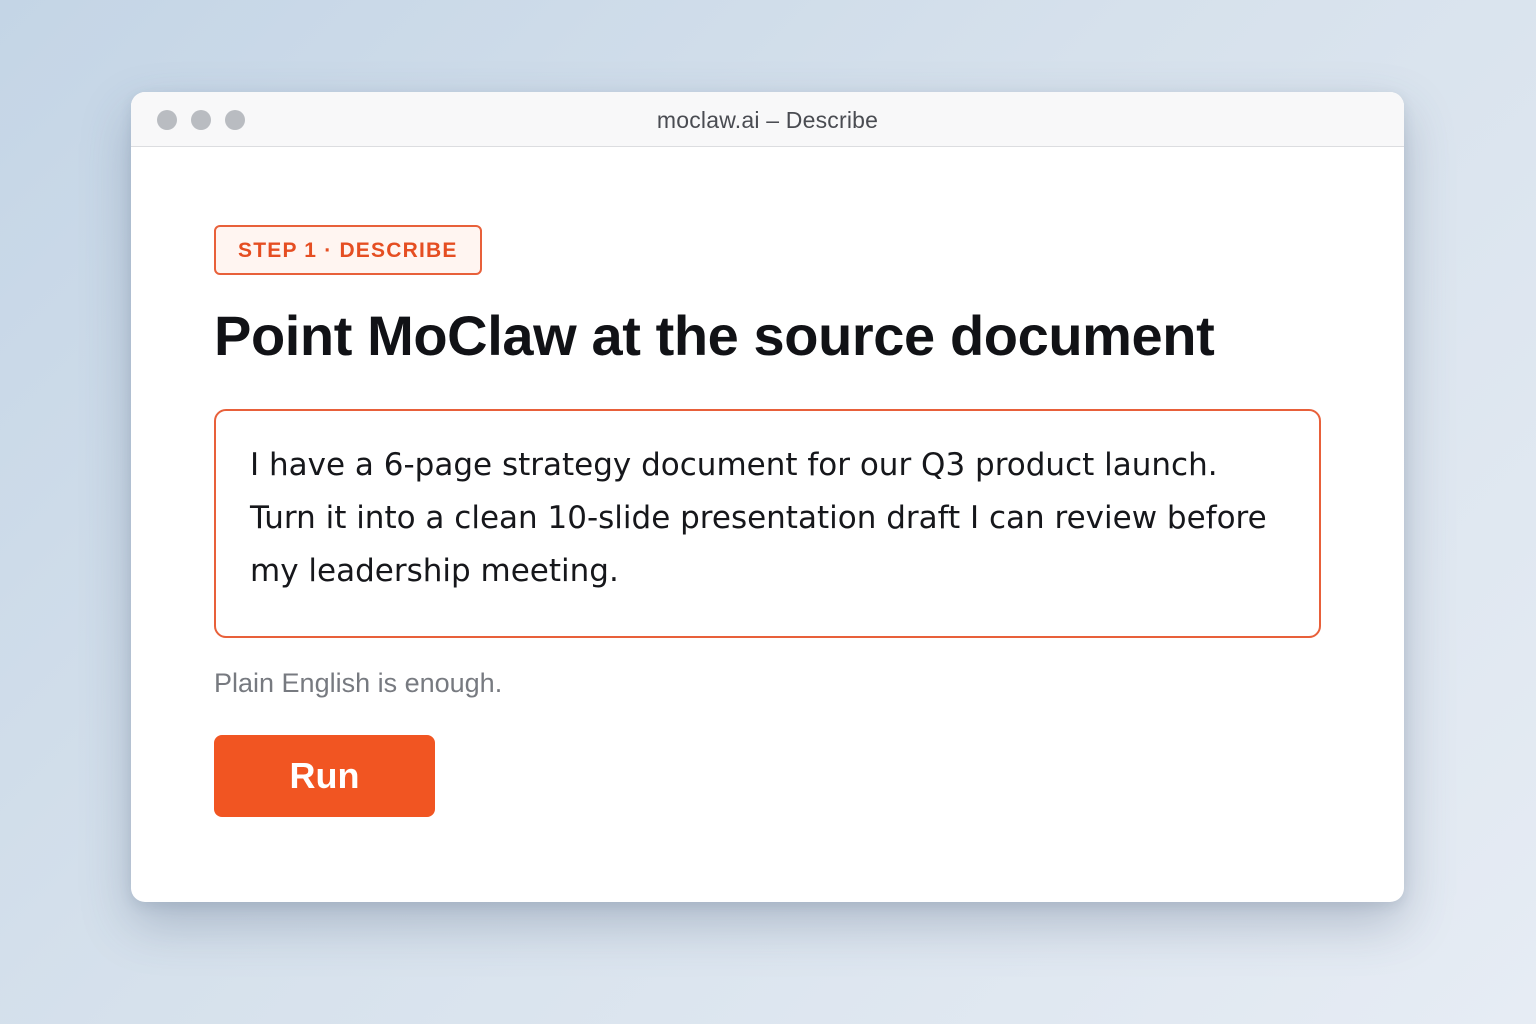 The height and width of the screenshot is (1024, 1536). What do you see at coordinates (358, 682) in the screenshot?
I see `hint-text: Plain English is enough.` at bounding box center [358, 682].